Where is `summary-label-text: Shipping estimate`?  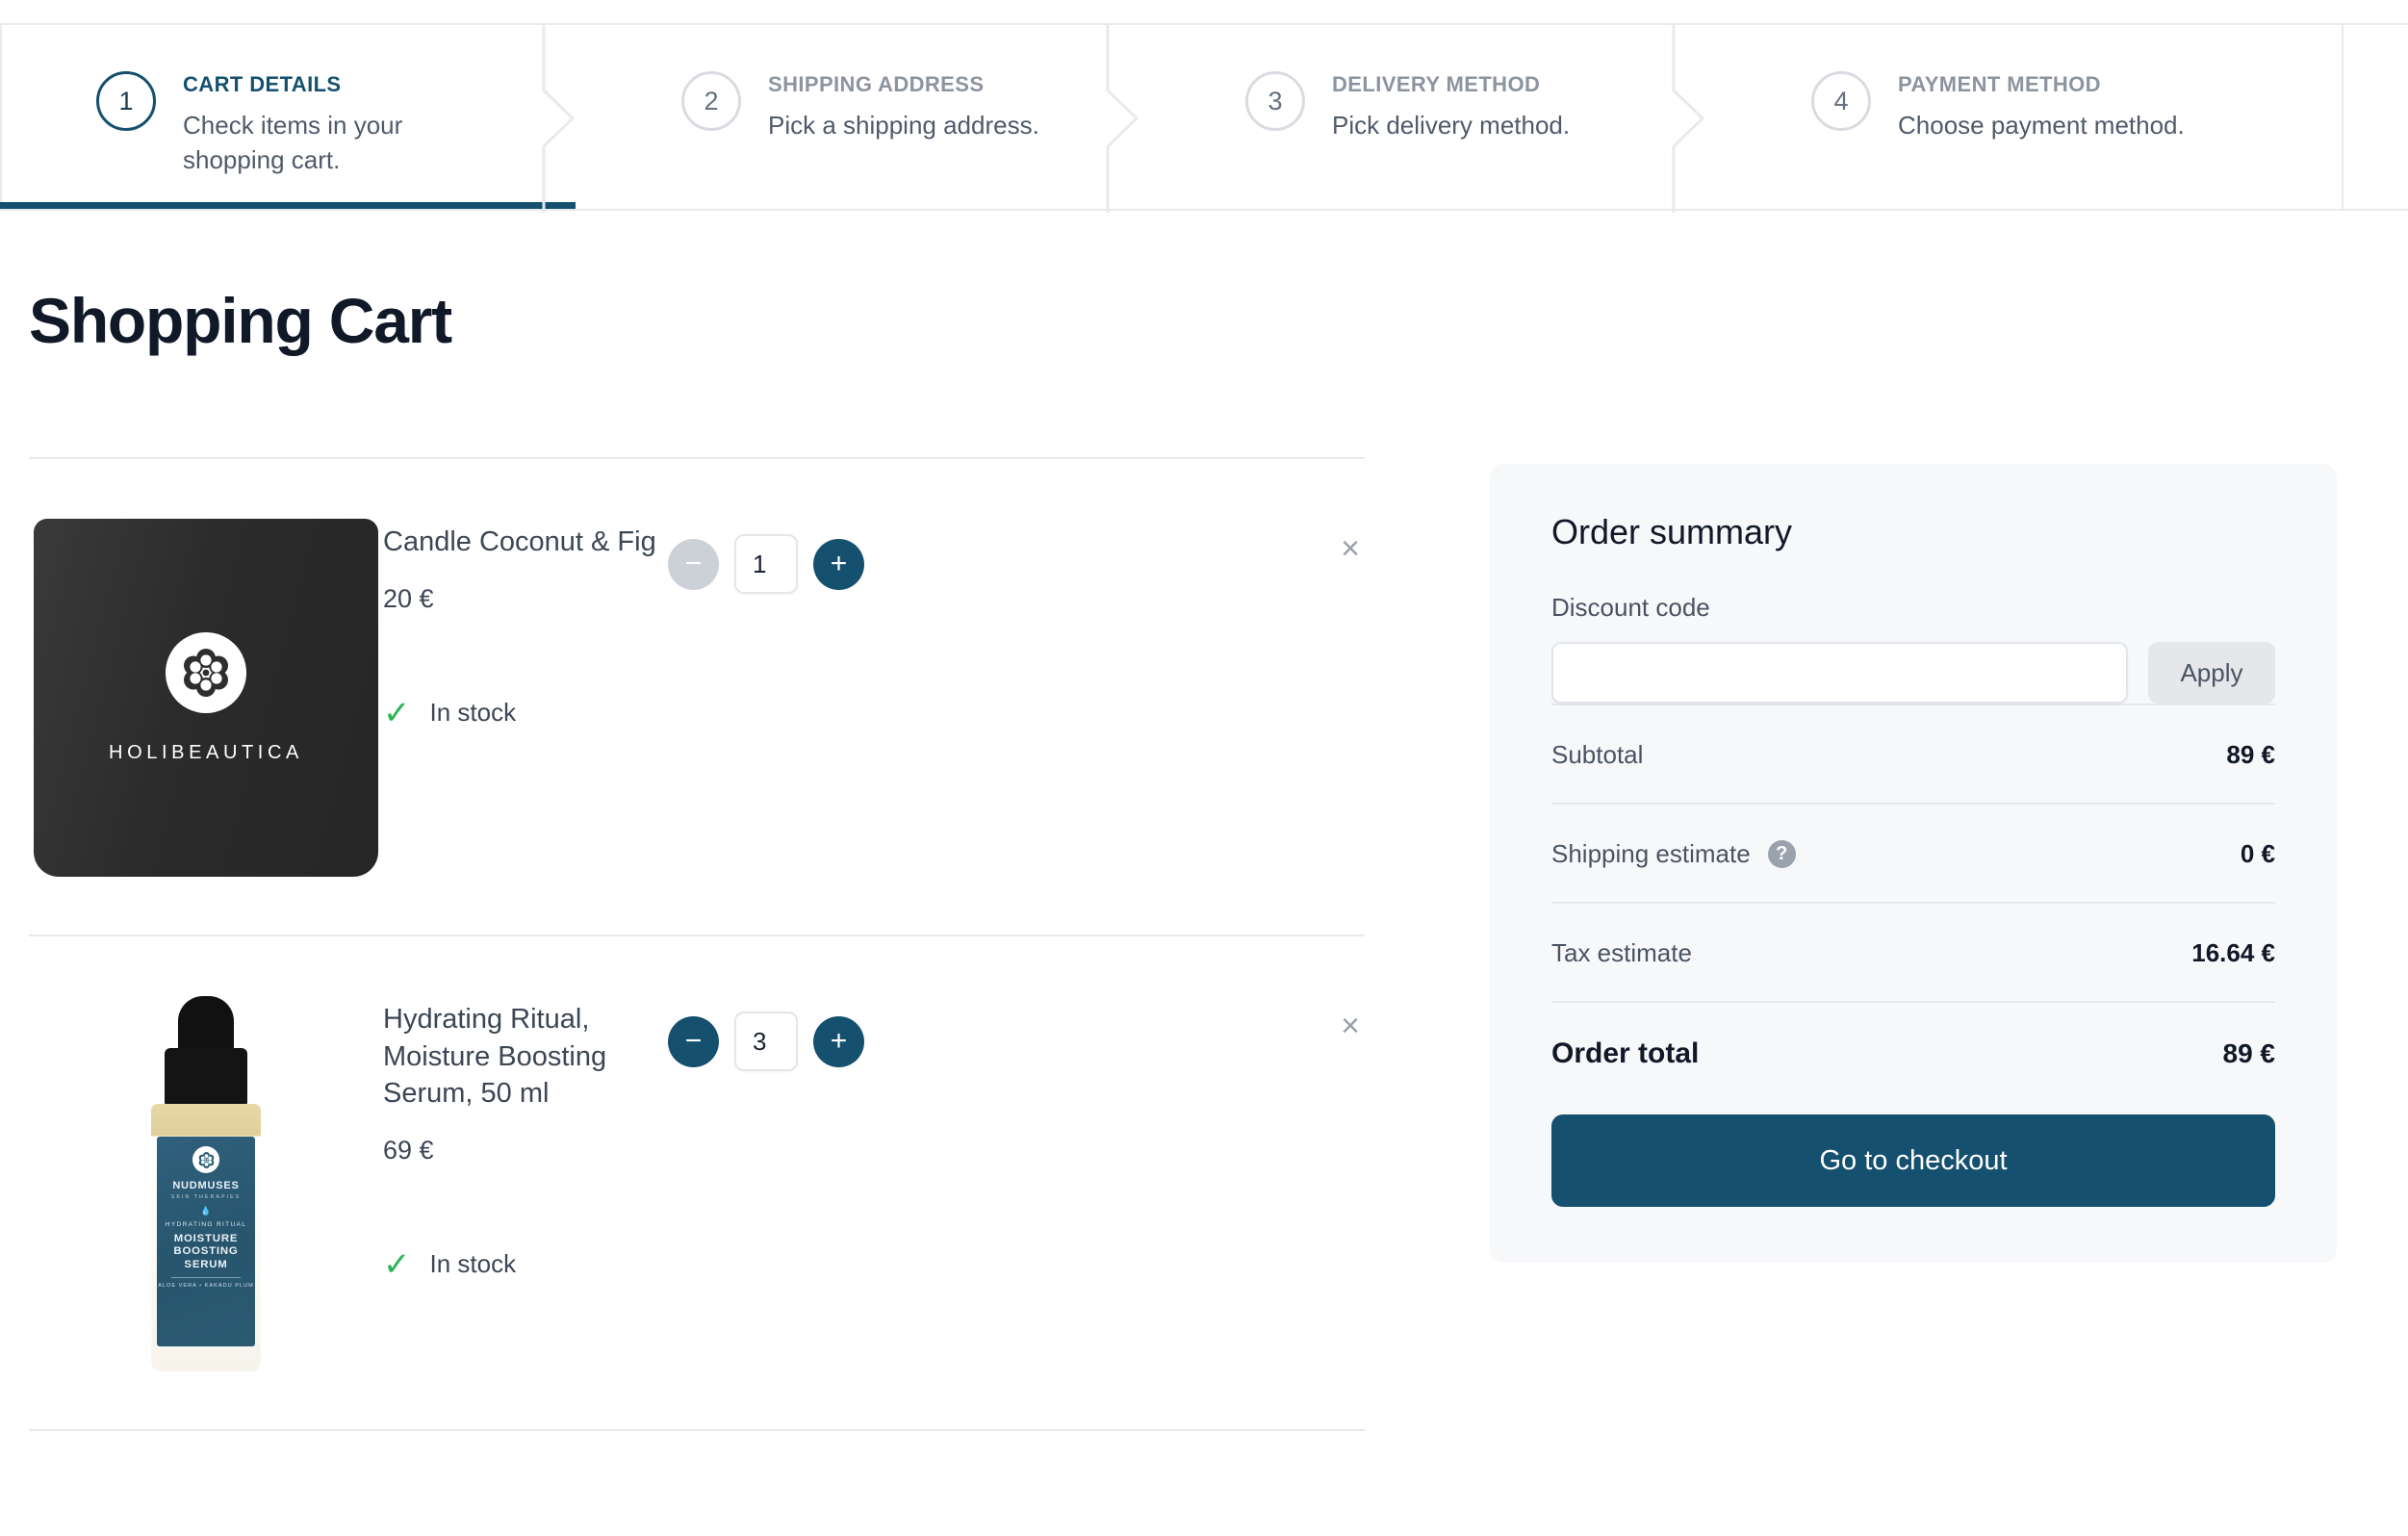
summary-label-text: Shipping estimate is located at coordinates (1651, 853).